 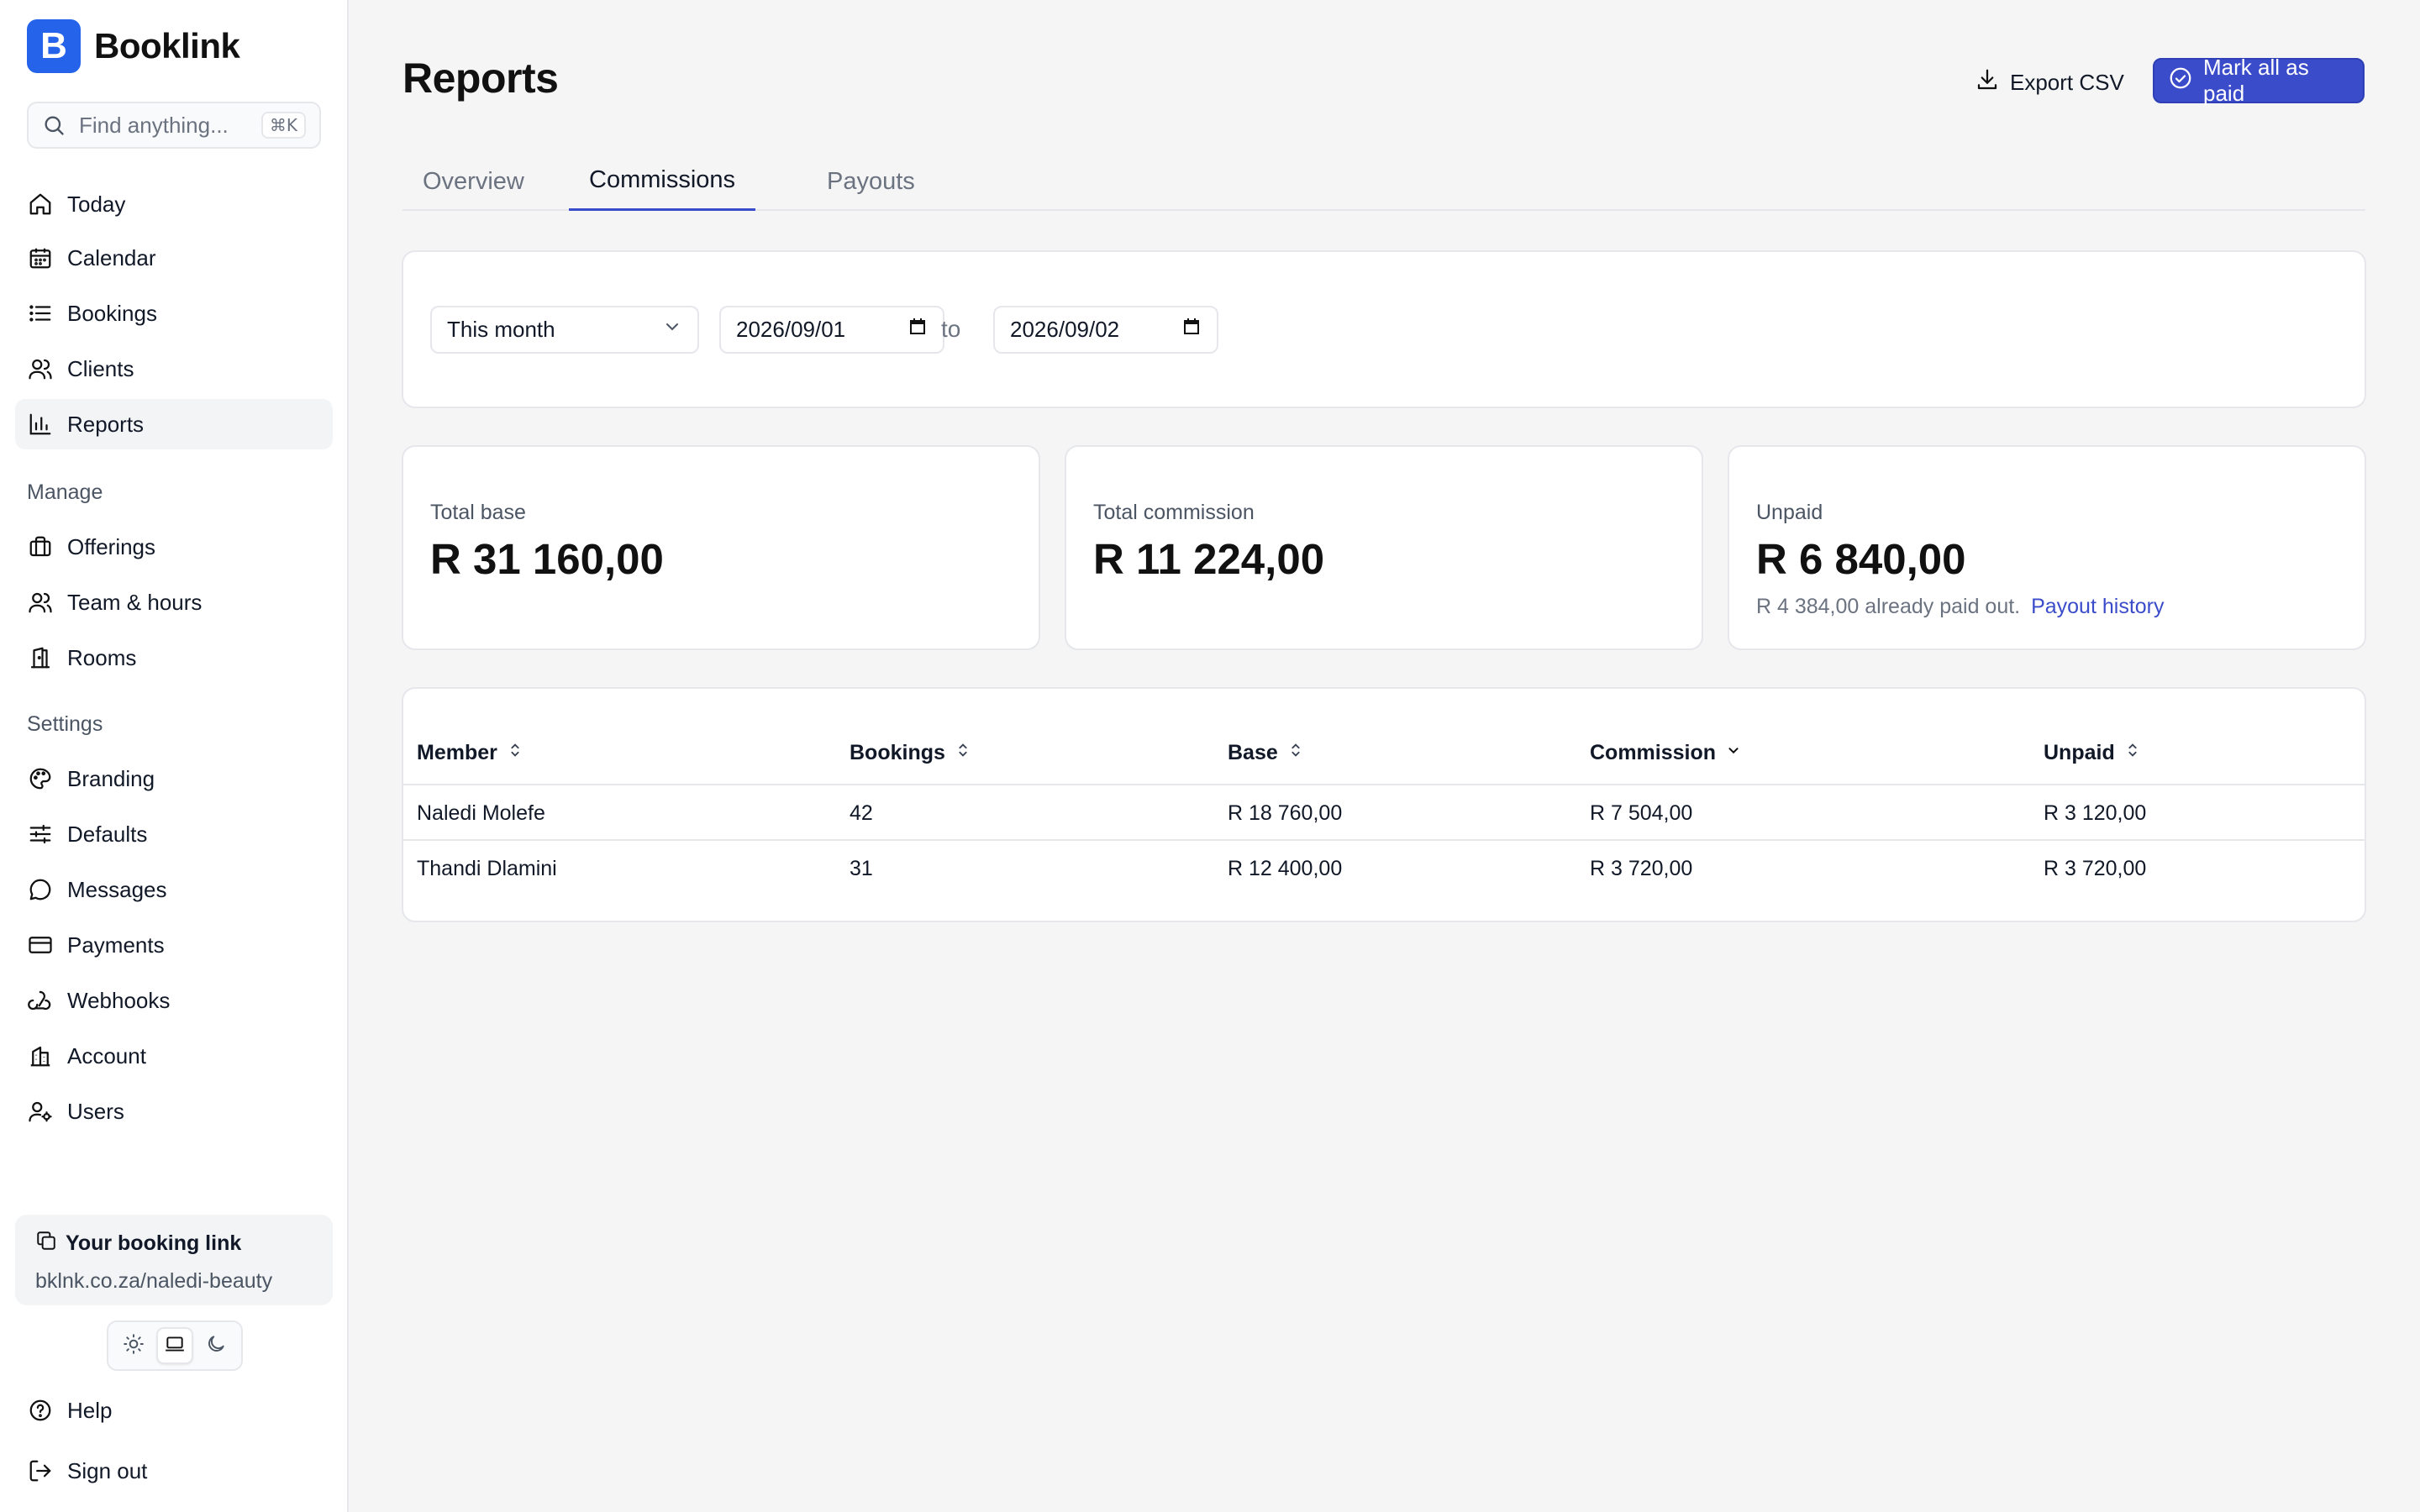 What do you see at coordinates (90, 1410) in the screenshot?
I see `sidebar-item-label: Help` at bounding box center [90, 1410].